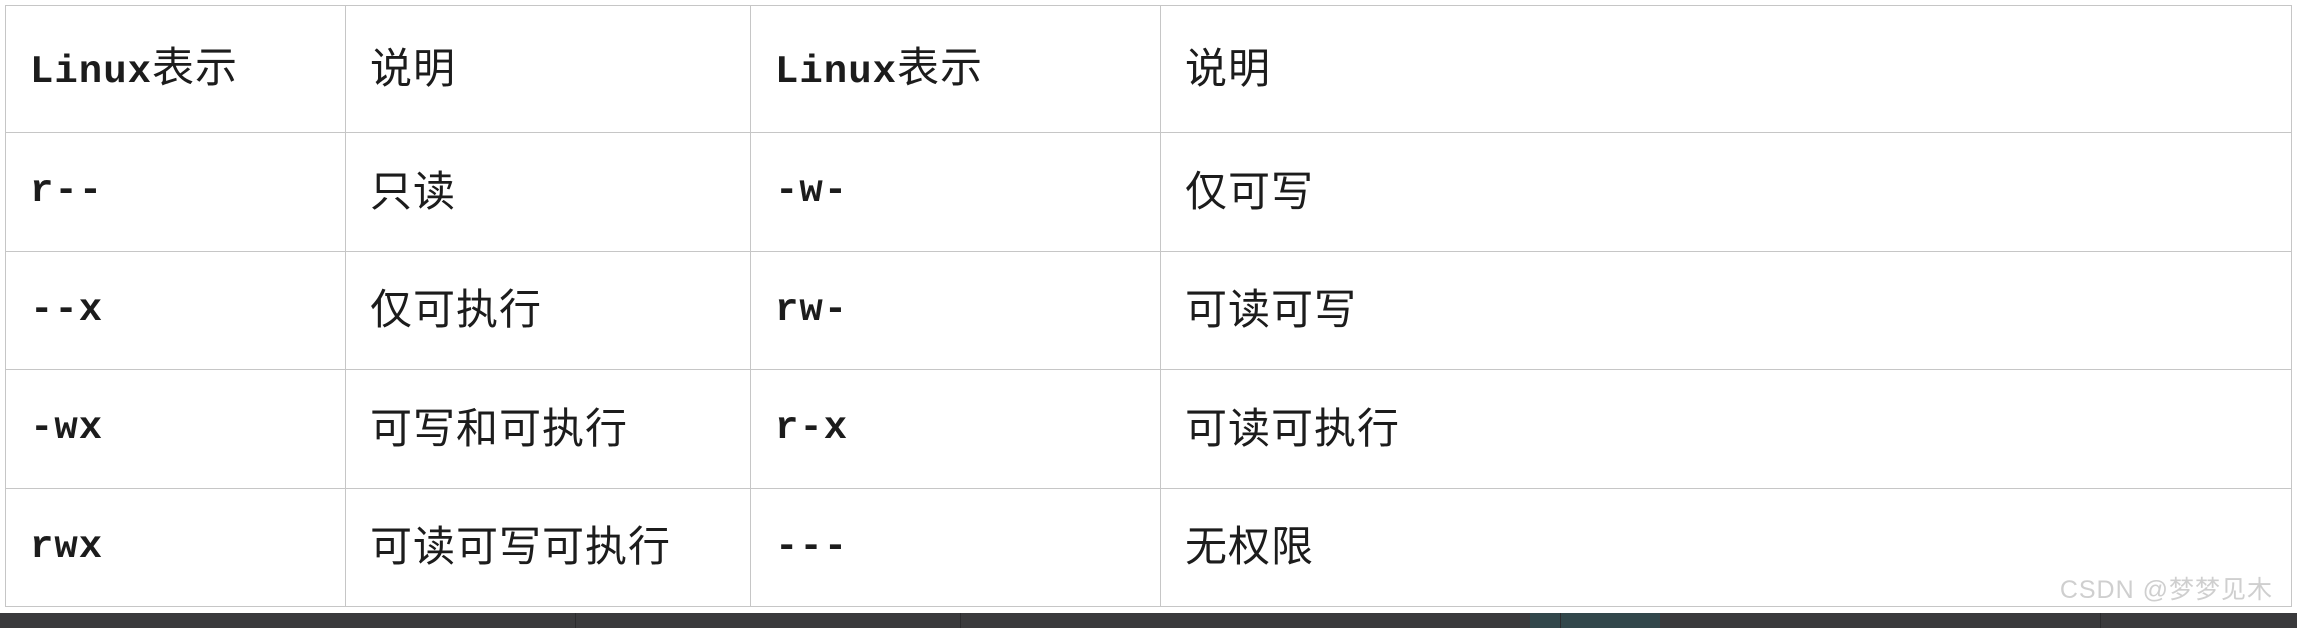 The image size is (2297, 628). Describe the element at coordinates (1726, 310) in the screenshot. I see `cell-description-right: 可读可写` at that location.